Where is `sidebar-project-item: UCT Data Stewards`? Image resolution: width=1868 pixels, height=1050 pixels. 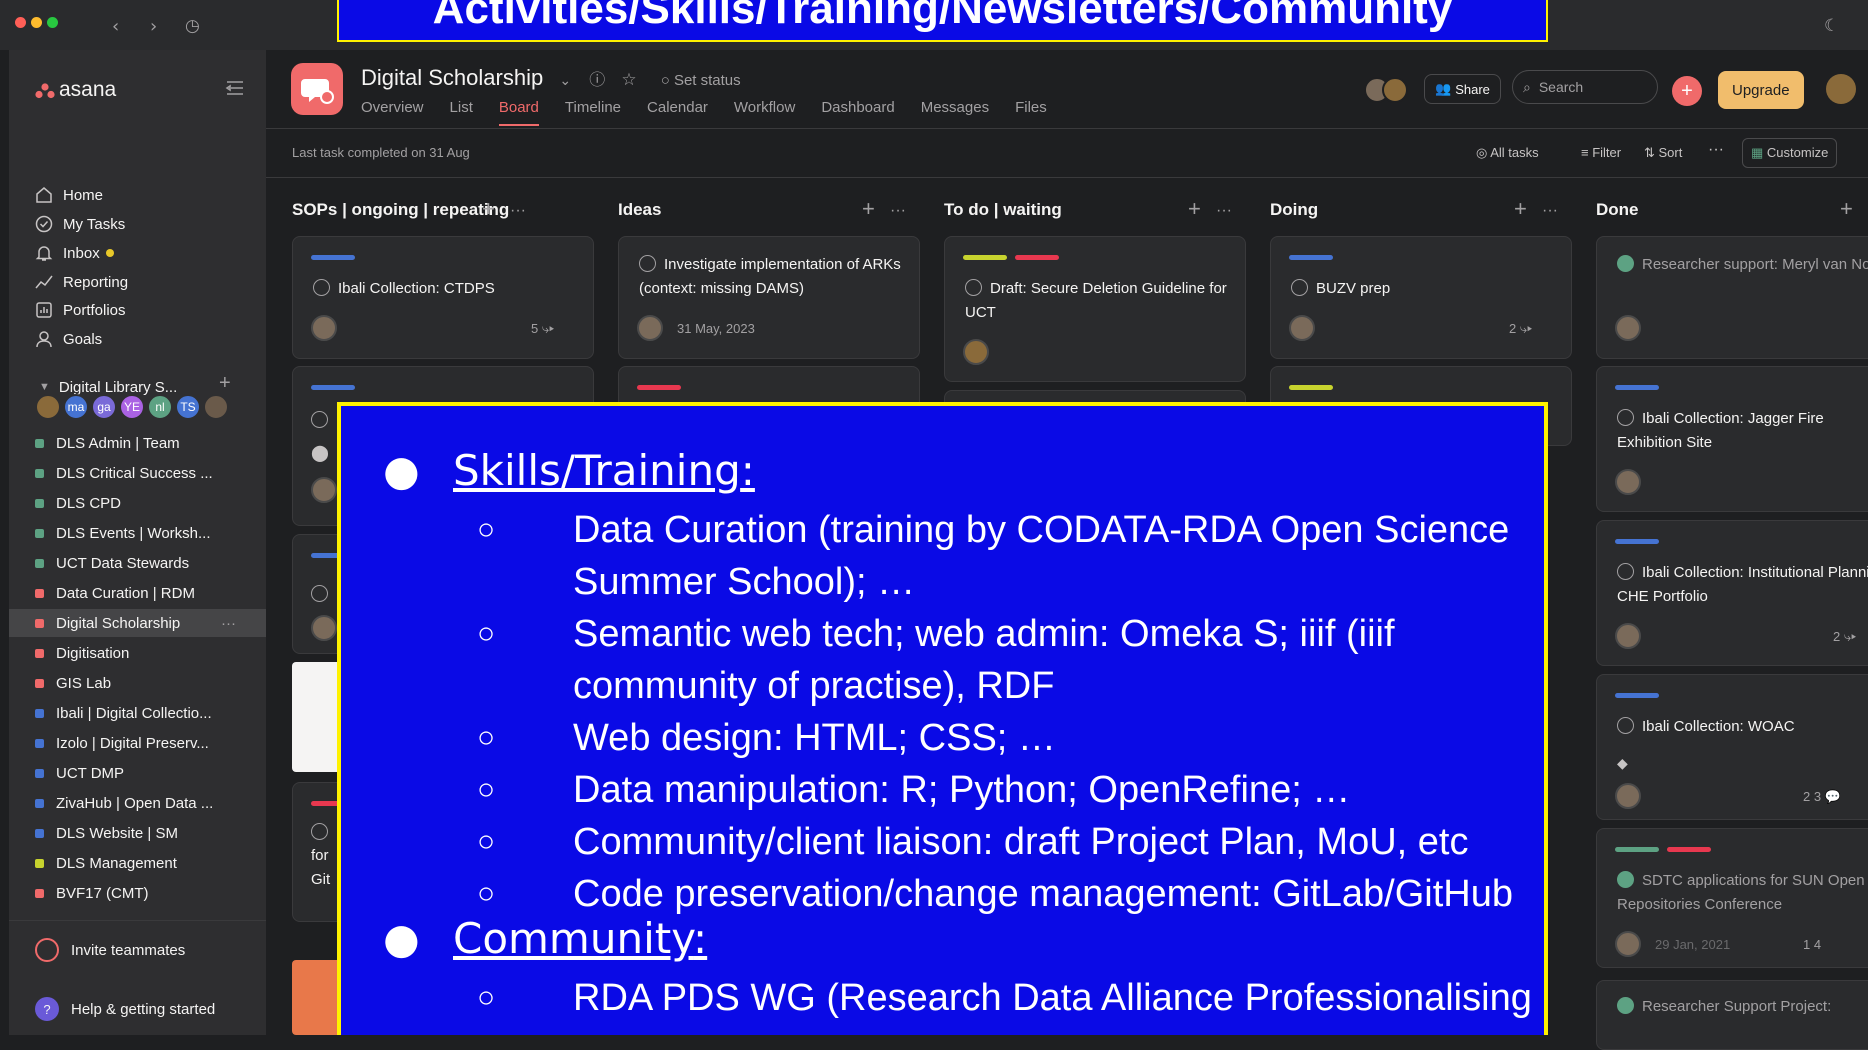
sidebar-project-item: UCT Data Stewards is located at coordinates (147, 563).